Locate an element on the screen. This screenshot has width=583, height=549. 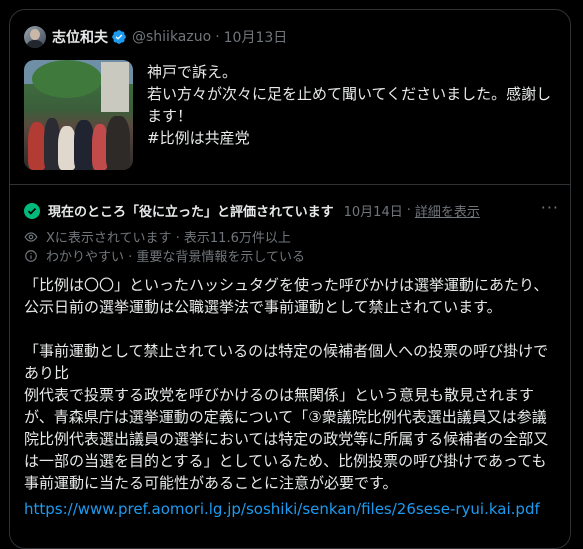
tweet-text-line: 若い方々が次々に足を止めて聞いてくださいました。感謝し is located at coordinates (349, 94).